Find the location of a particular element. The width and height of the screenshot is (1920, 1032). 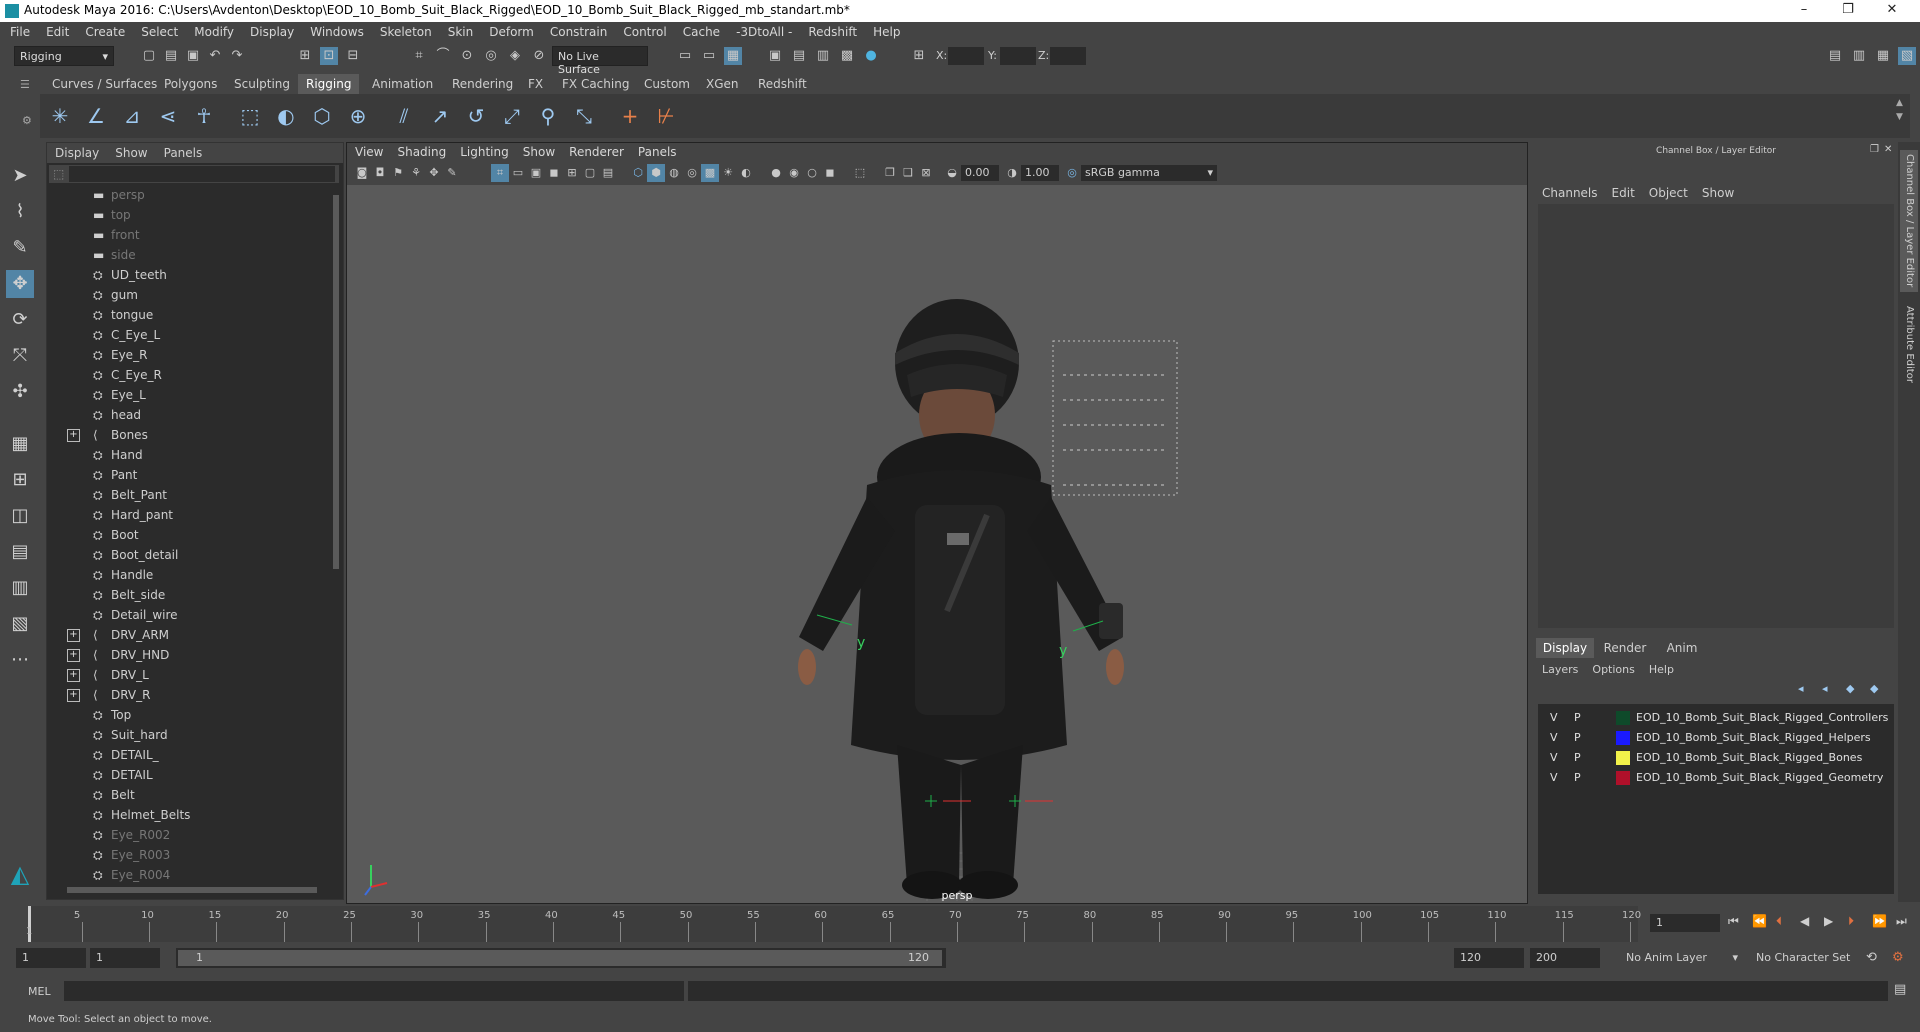

outliner-item: ⛭ Suit_hard is located at coordinates (187, 735).